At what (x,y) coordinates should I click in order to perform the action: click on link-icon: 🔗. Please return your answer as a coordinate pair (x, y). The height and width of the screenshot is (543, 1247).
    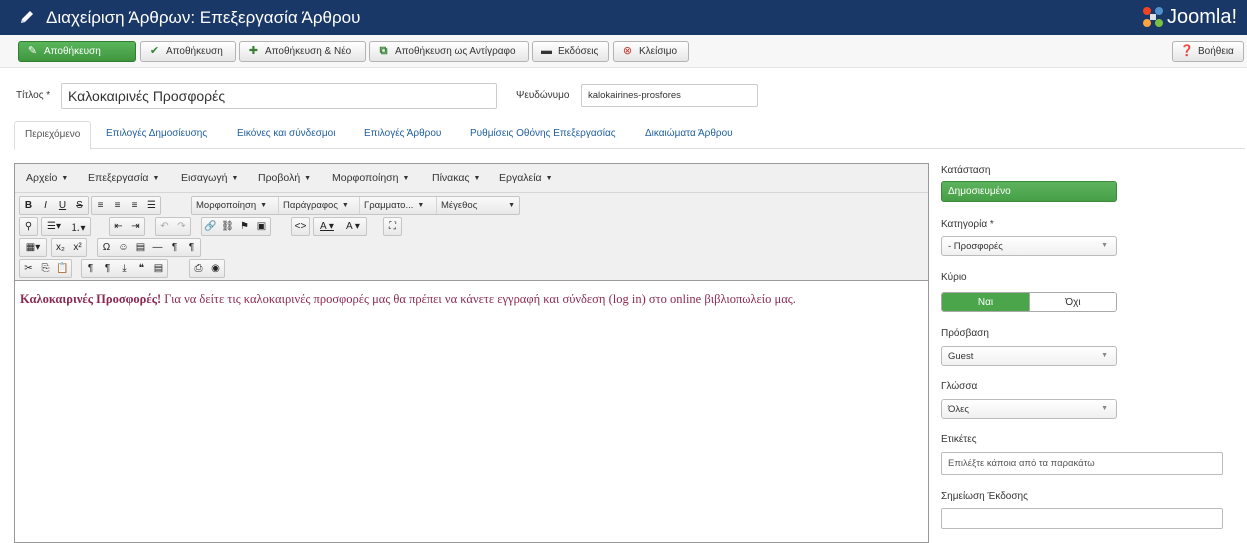
    Looking at the image, I should click on (210, 226).